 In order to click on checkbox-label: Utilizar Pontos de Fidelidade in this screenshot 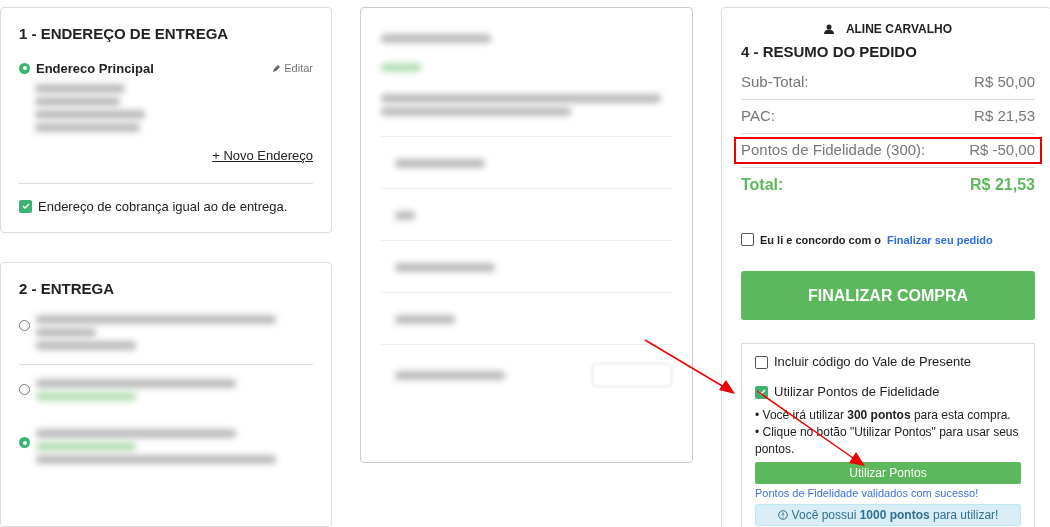, I will do `click(857, 392)`.